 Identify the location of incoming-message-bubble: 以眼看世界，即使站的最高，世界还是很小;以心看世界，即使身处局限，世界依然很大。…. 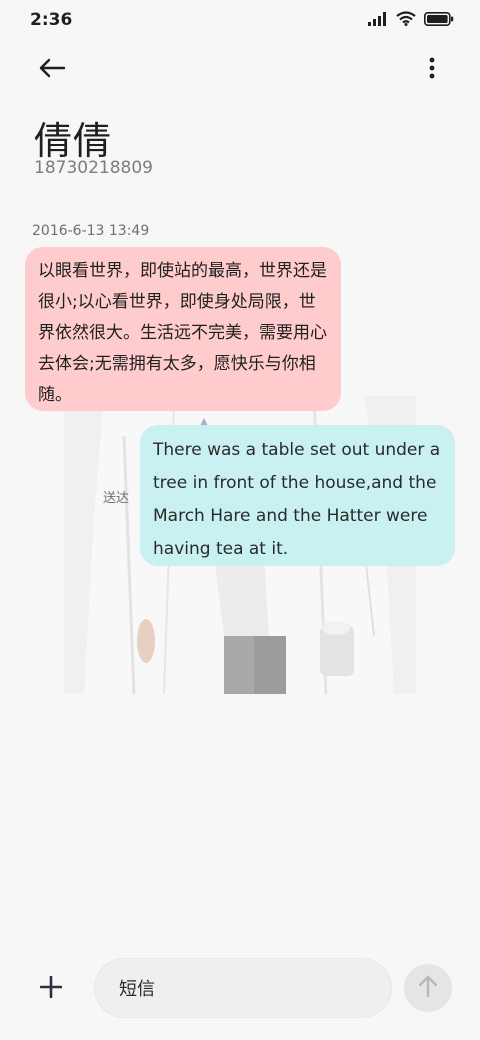
(183, 329).